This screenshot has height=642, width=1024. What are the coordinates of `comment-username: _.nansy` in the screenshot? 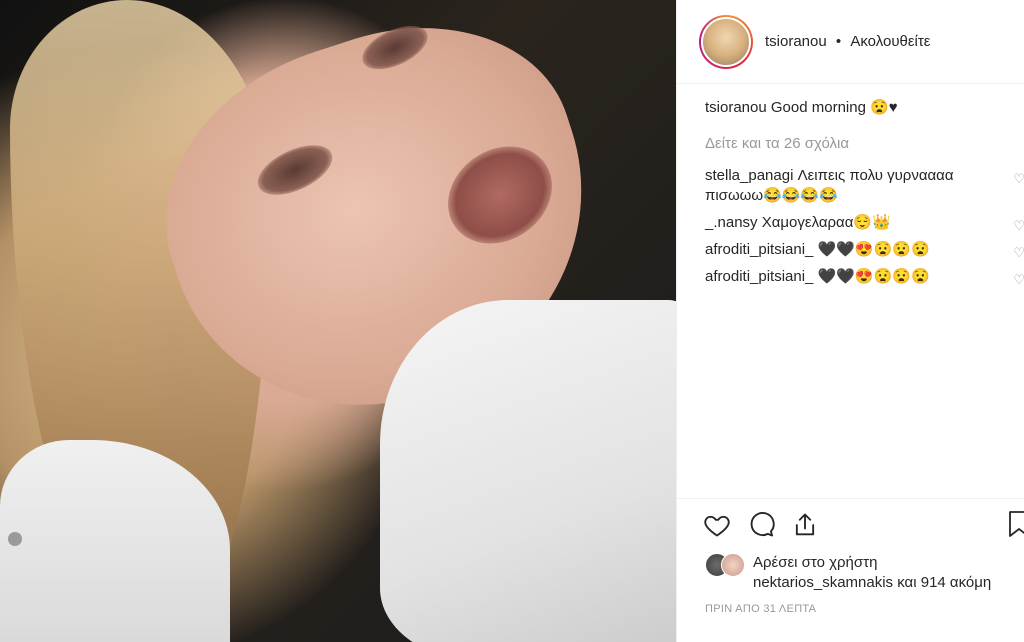 It's located at (731, 222).